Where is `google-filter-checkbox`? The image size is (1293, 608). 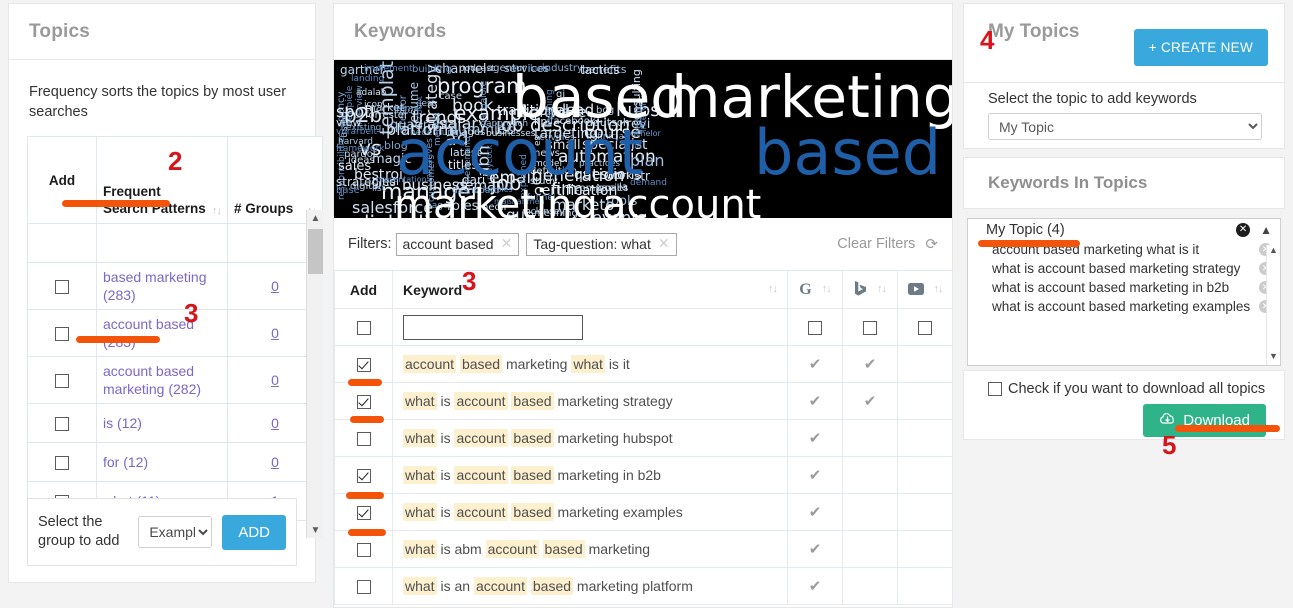 google-filter-checkbox is located at coordinates (815, 328).